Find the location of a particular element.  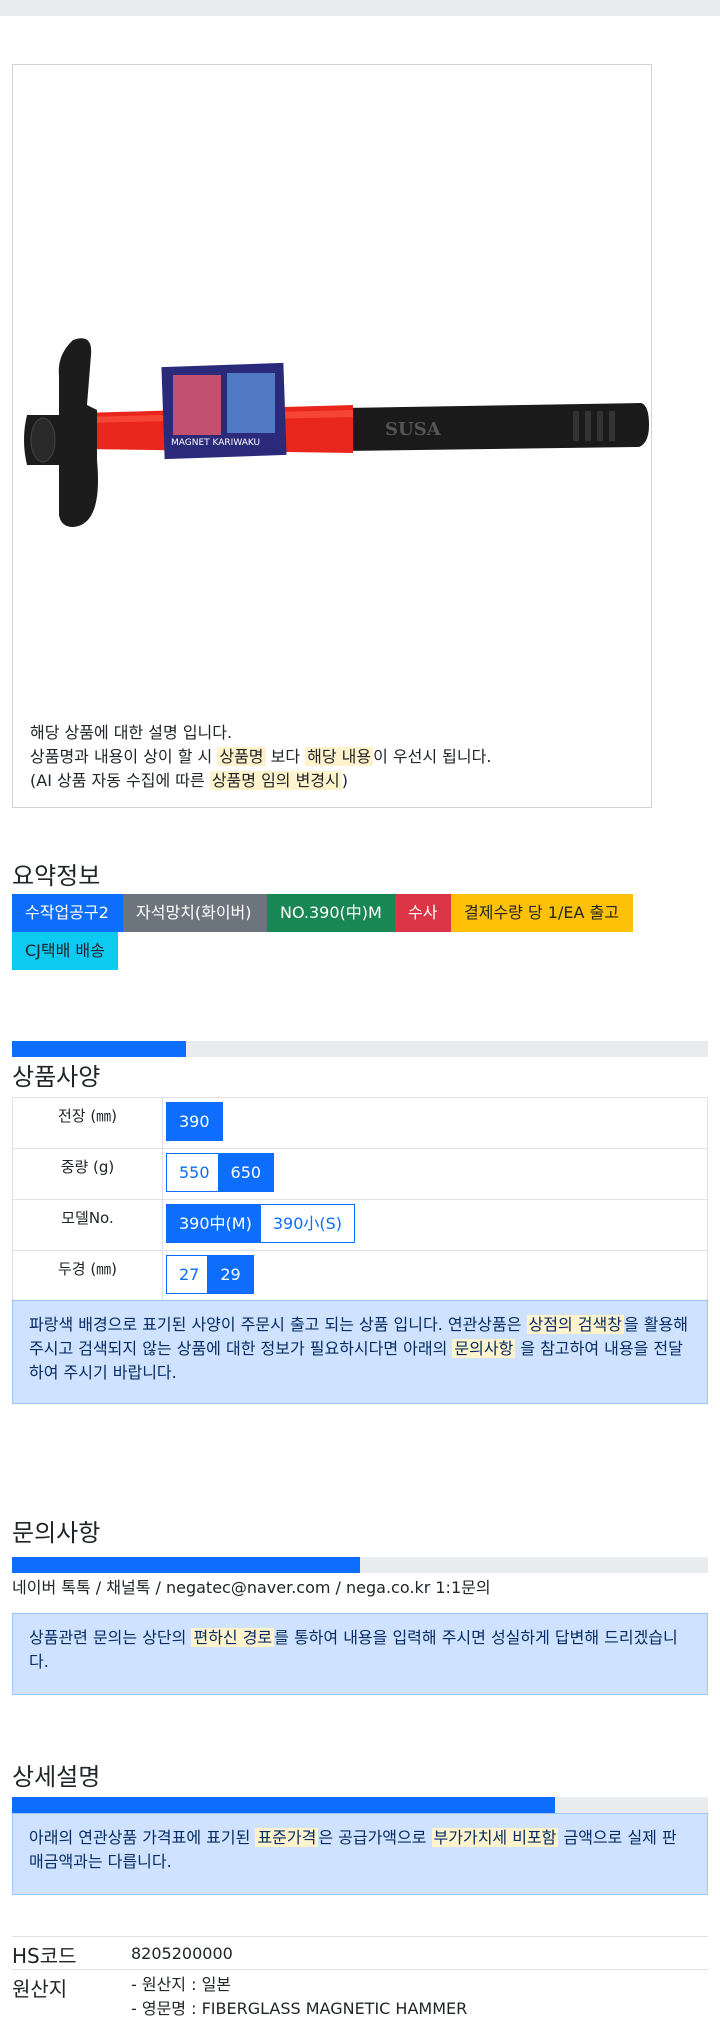

option-weight-550: 550 is located at coordinates (194, 1172).